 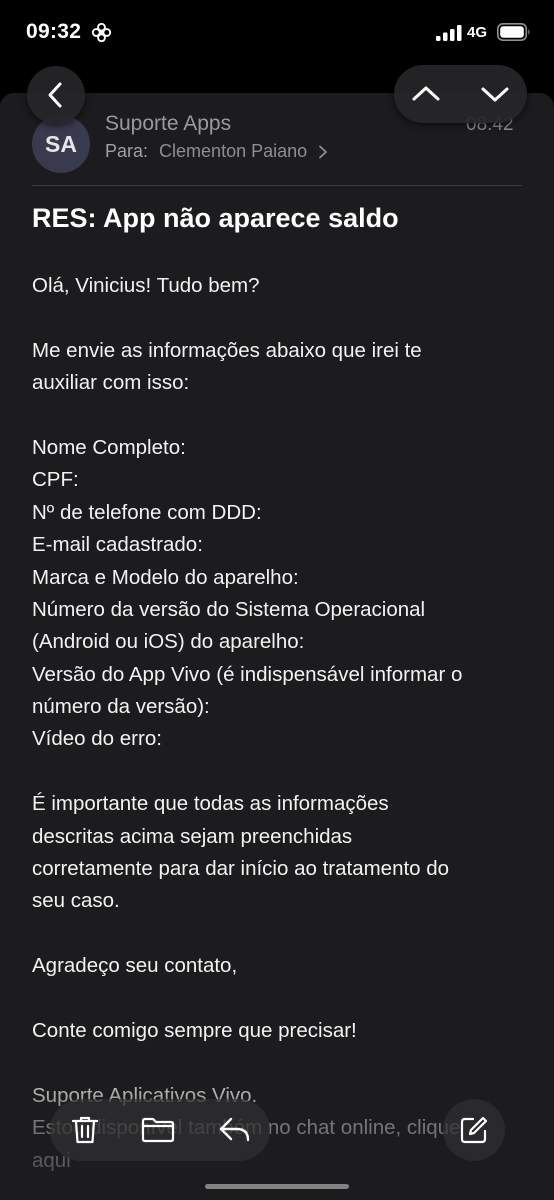 What do you see at coordinates (215, 218) in the screenshot?
I see `email-subject: RES: App não aparece saldo` at bounding box center [215, 218].